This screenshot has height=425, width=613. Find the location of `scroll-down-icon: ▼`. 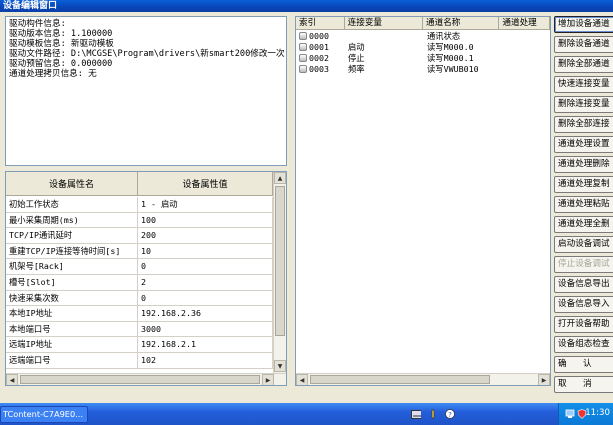

scroll-down-icon: ▼ is located at coordinates (280, 366).